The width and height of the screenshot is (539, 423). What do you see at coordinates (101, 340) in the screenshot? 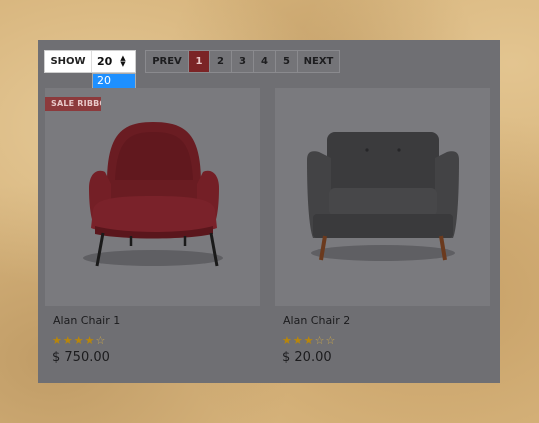
I see `star-empty-icon: ☆` at bounding box center [101, 340].